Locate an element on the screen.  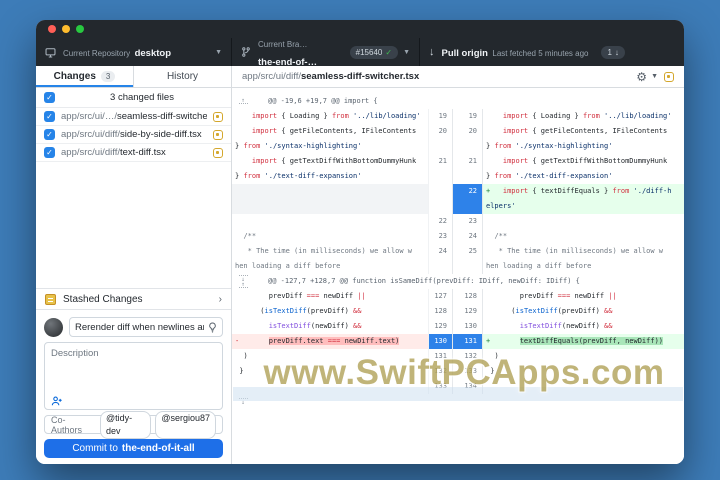
old-line-number: 19 is located at coordinates (440, 116).